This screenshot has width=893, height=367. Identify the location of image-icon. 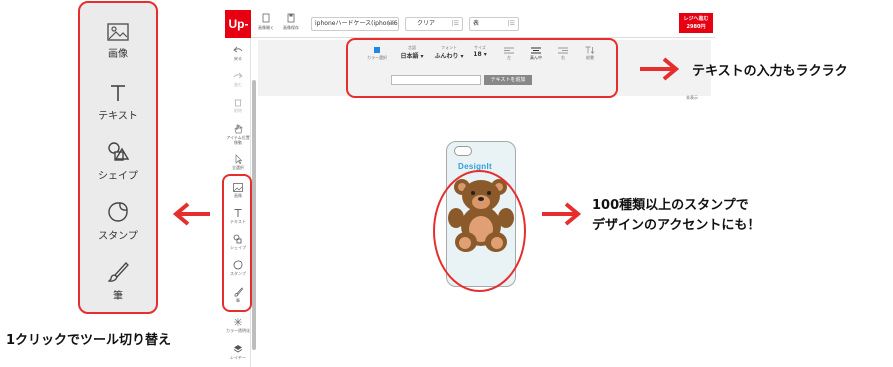
(118, 32).